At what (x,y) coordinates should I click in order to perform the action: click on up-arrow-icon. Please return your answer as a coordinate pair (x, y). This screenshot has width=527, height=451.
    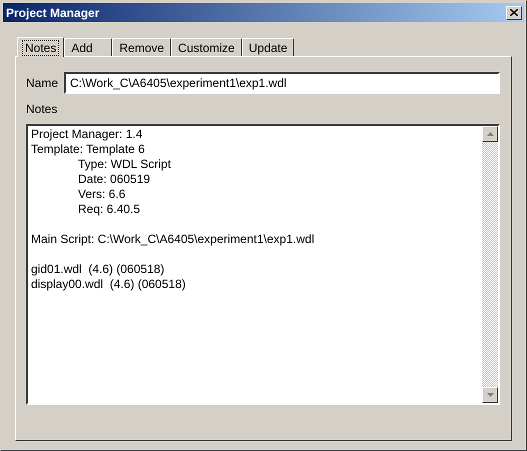
    Looking at the image, I should click on (490, 134).